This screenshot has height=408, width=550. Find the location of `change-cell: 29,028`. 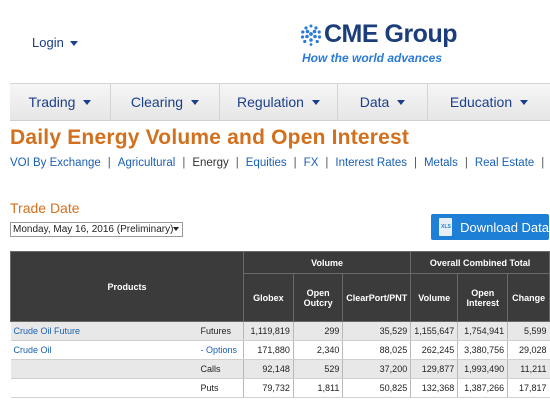

change-cell: 29,028 is located at coordinates (528, 350).